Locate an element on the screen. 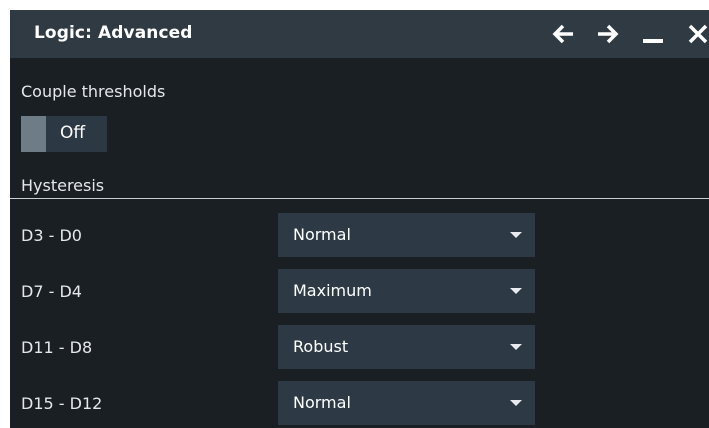 This screenshot has height=428, width=709. hysteresis-select-d15-d12: Normal is located at coordinates (406, 403).